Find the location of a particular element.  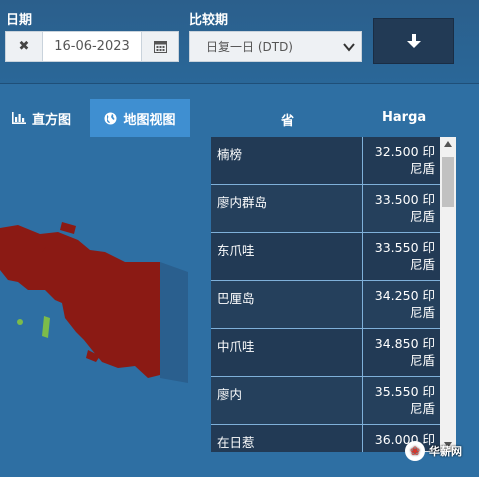

price-cell: 33.550 印尼盾 is located at coordinates (401, 256).